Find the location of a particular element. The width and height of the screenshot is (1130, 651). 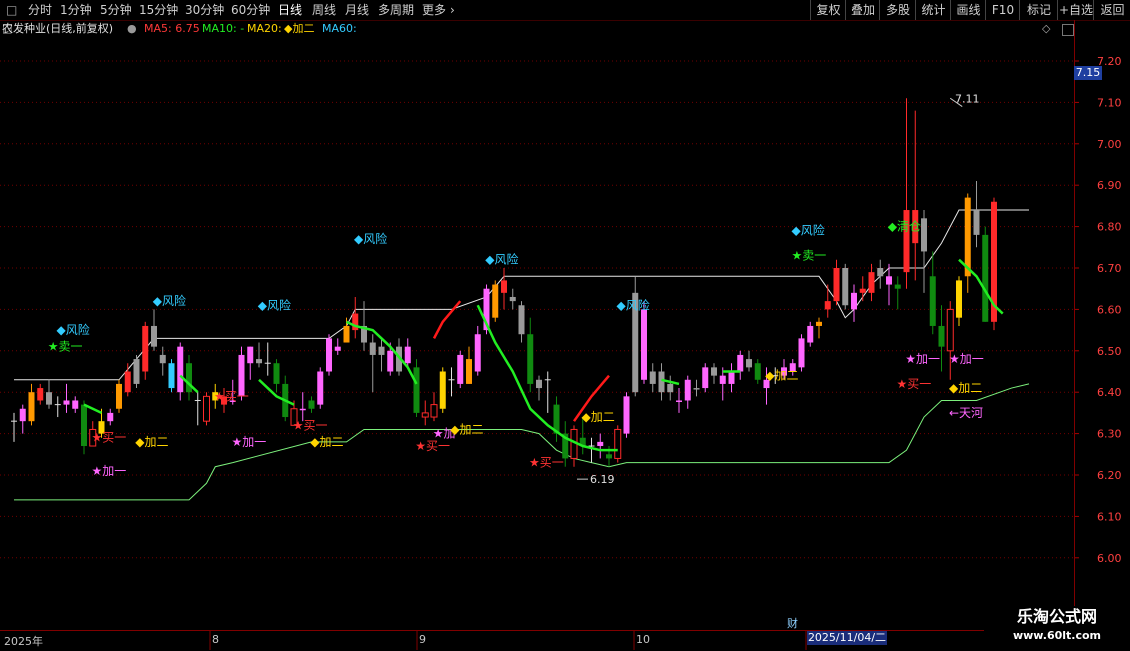

ma20-label: MA20: is located at coordinates (264, 28).